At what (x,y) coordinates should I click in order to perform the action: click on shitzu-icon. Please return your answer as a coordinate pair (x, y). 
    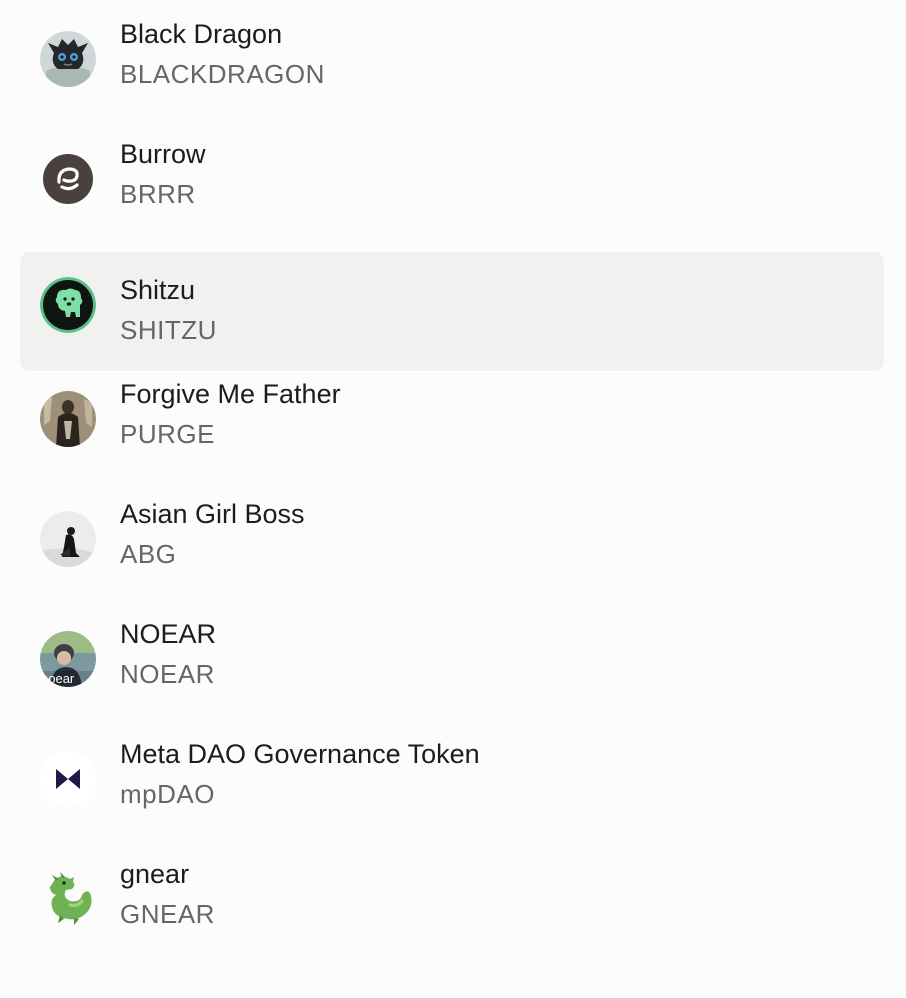
    Looking at the image, I should click on (68, 305).